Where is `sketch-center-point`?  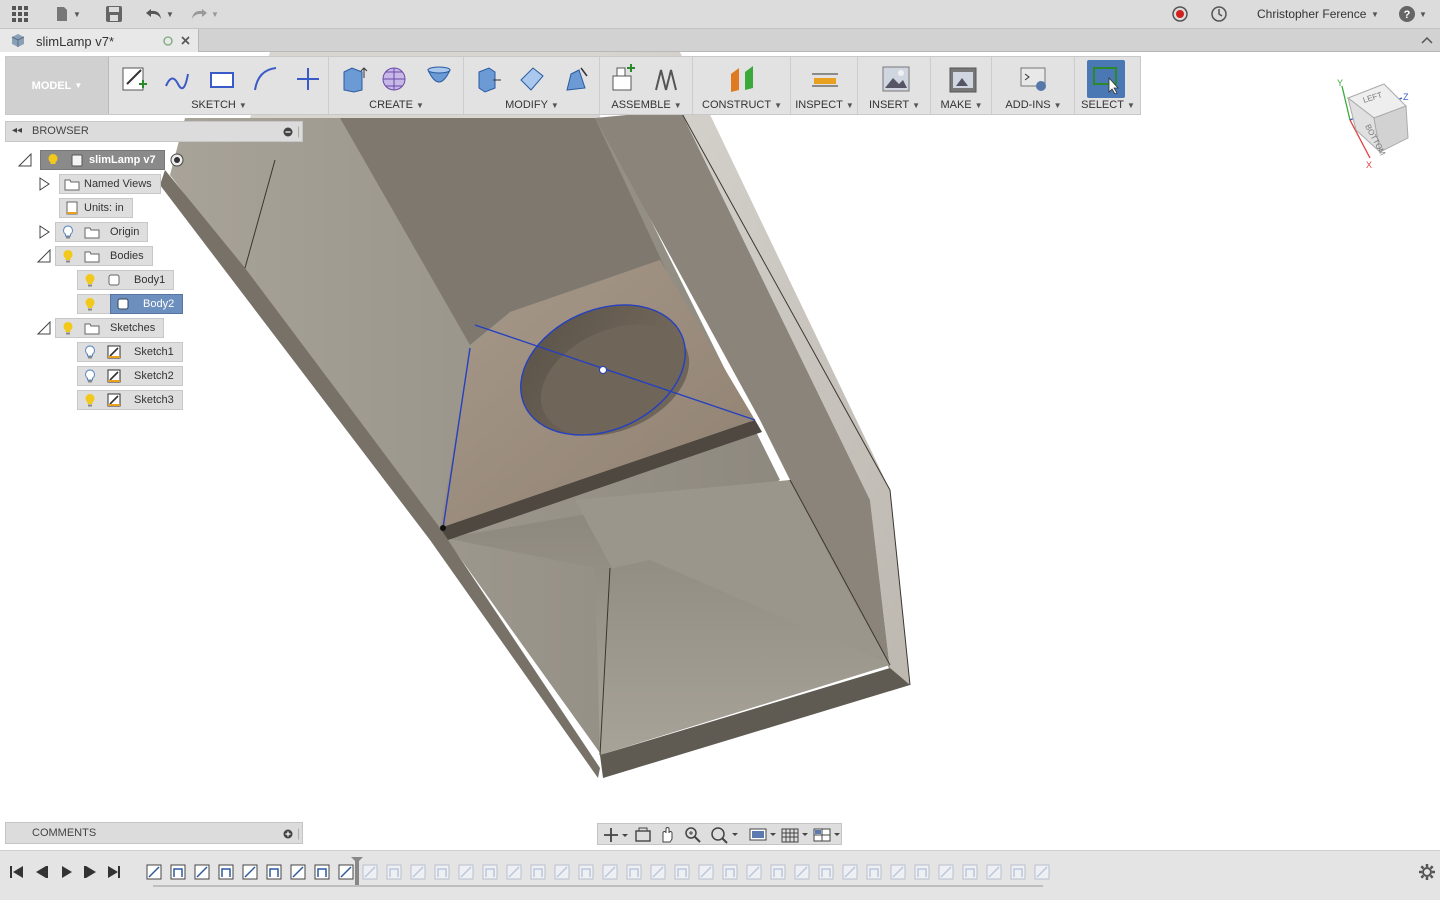
sketch-center-point is located at coordinates (603, 370).